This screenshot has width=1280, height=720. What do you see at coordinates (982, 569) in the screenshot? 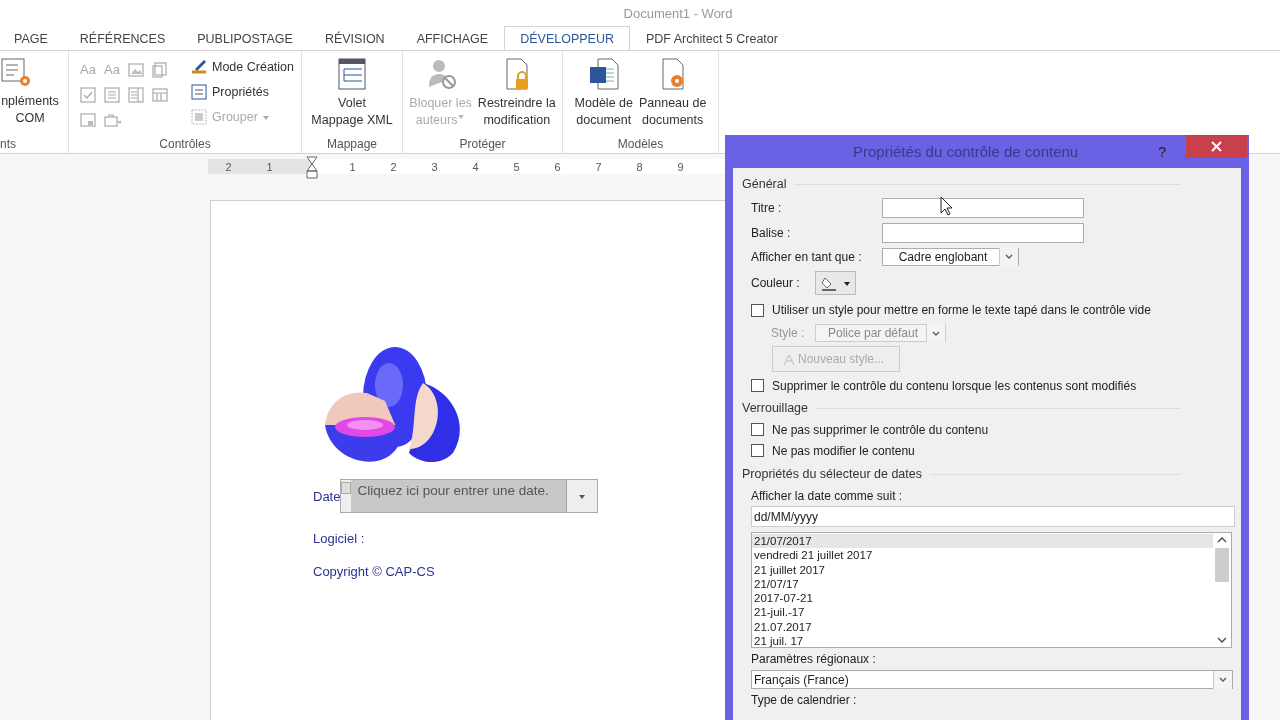
I see `list-item: 21 juillet 2017` at bounding box center [982, 569].